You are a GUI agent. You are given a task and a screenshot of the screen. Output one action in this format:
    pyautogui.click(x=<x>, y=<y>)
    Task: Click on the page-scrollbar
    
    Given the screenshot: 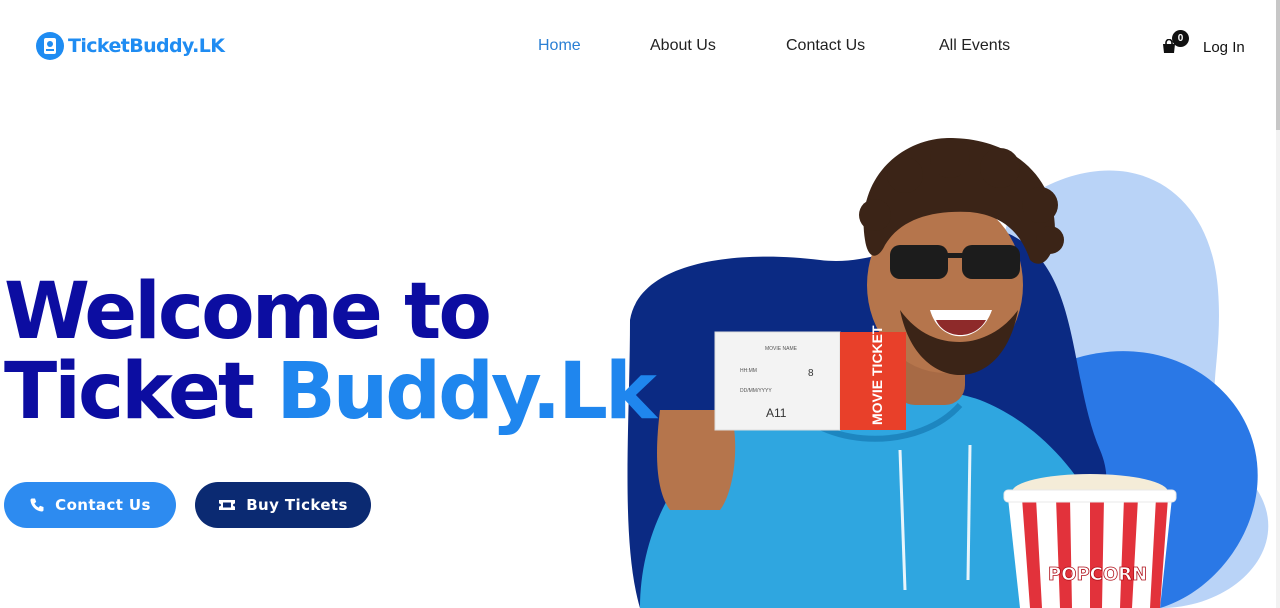 What is the action you would take?
    pyautogui.click(x=1278, y=304)
    